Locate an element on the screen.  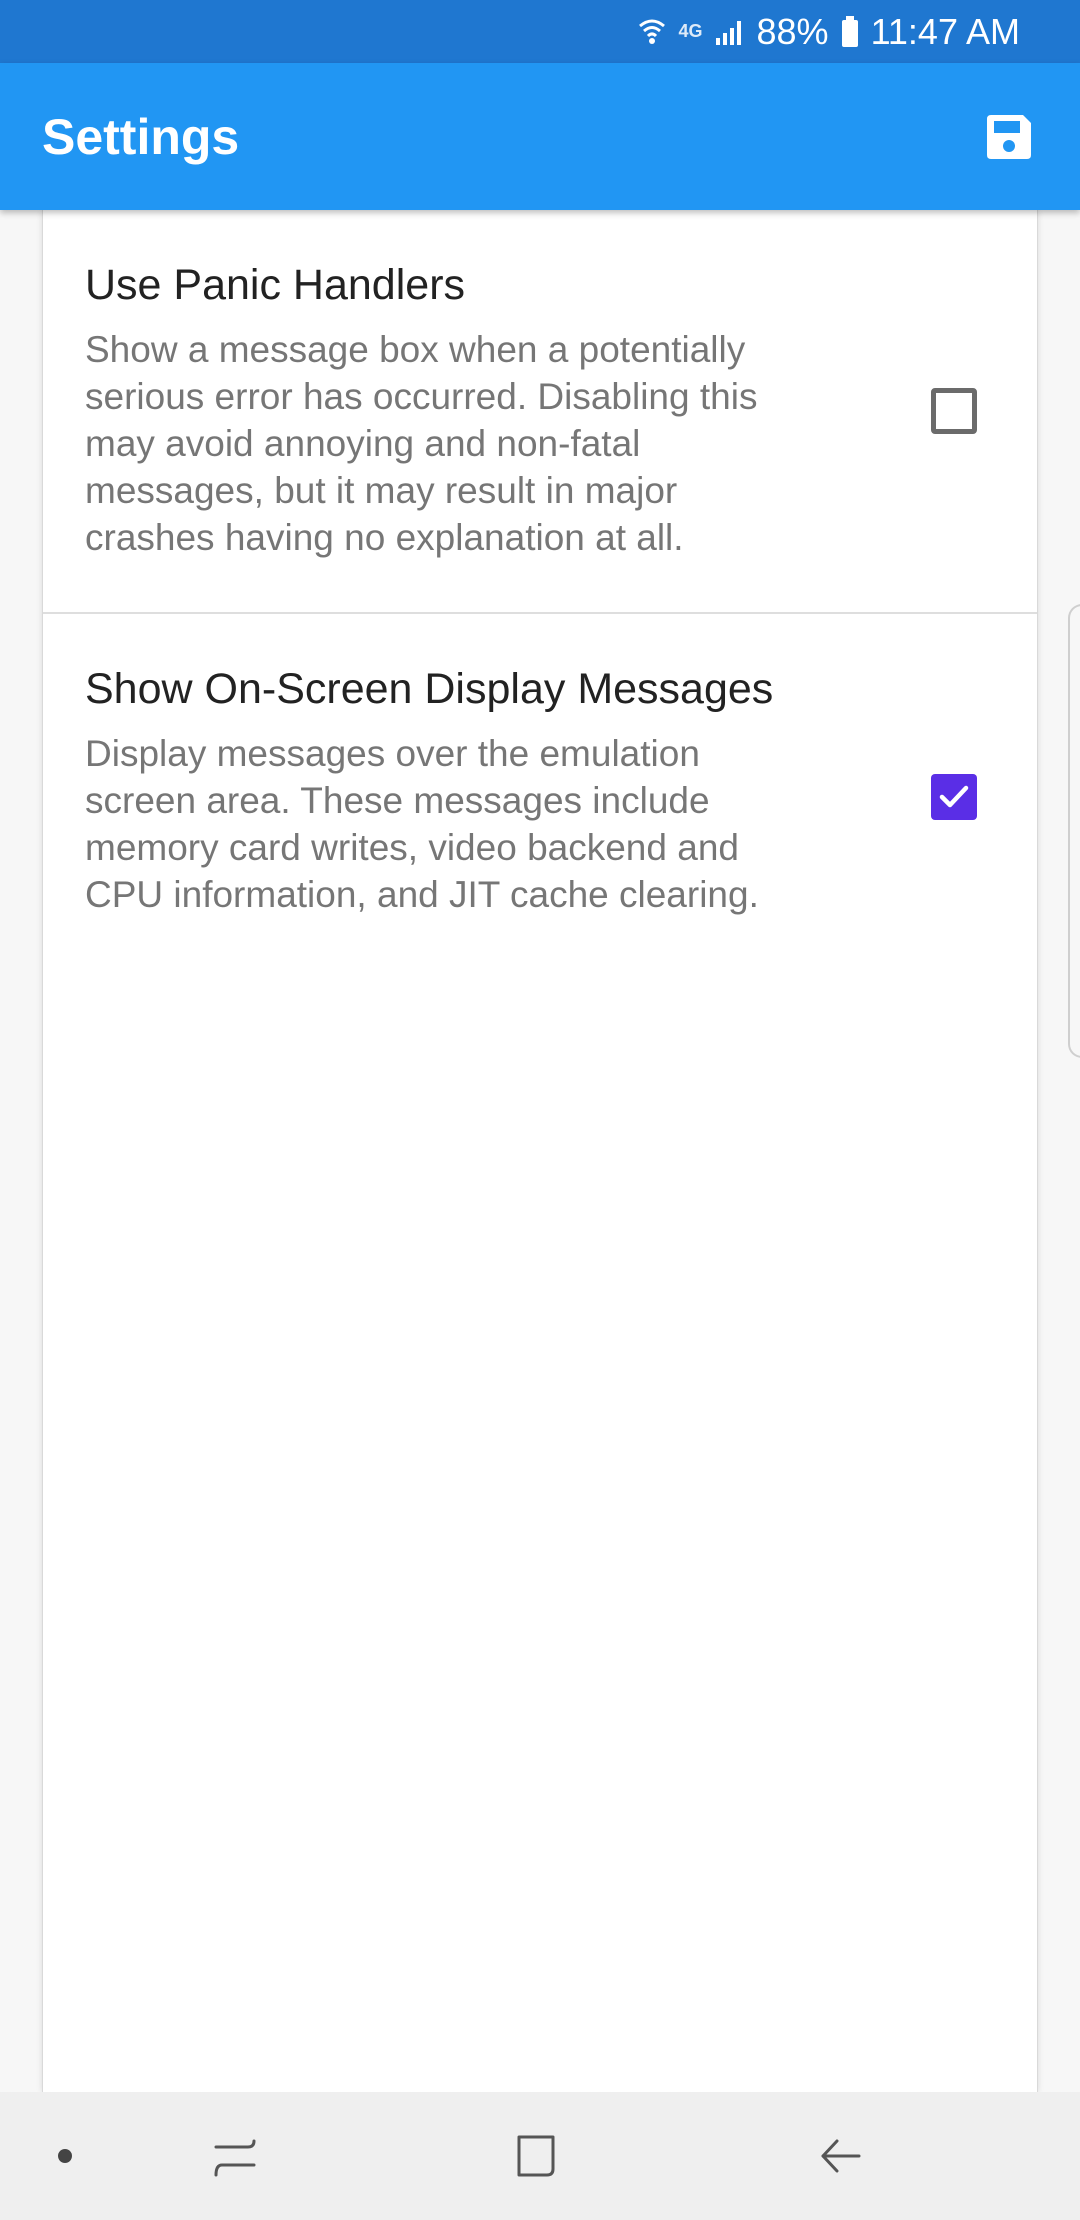
wifi-icon is located at coordinates (652, 32).